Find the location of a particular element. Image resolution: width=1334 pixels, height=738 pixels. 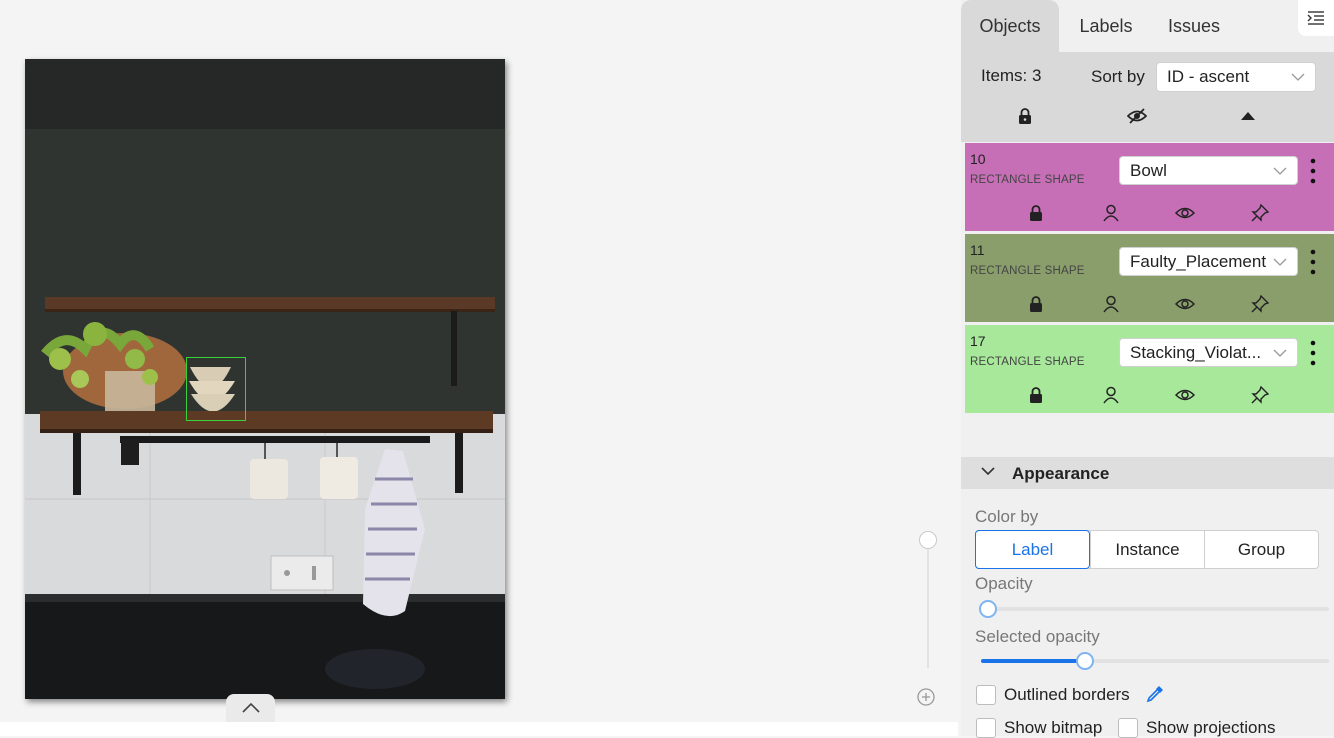

object-label-select: Bowl is located at coordinates (1208, 170).